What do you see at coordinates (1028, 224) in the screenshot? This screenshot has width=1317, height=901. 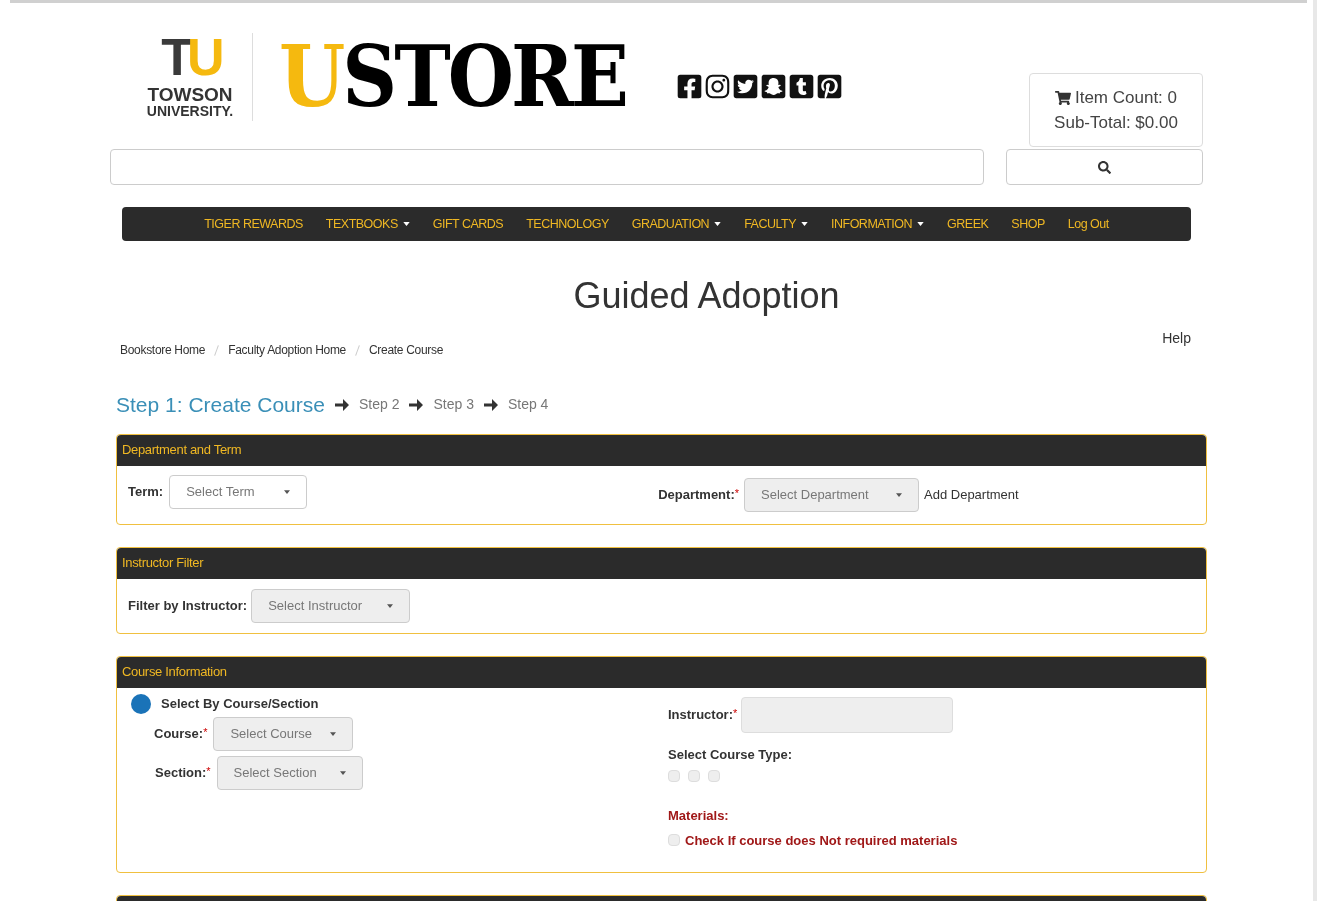 I see `nav-link: SHOP` at bounding box center [1028, 224].